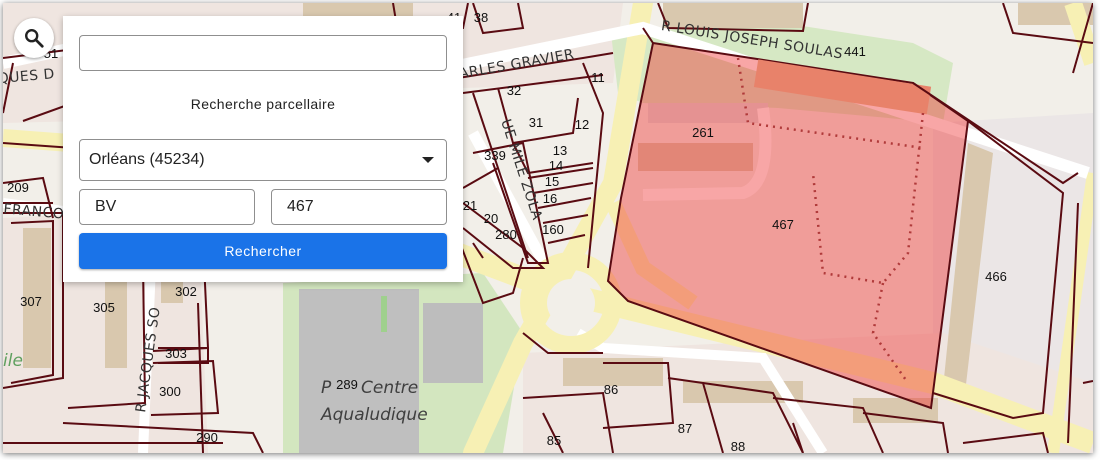  What do you see at coordinates (514, 90) in the screenshot?
I see `parcel-number: 32` at bounding box center [514, 90].